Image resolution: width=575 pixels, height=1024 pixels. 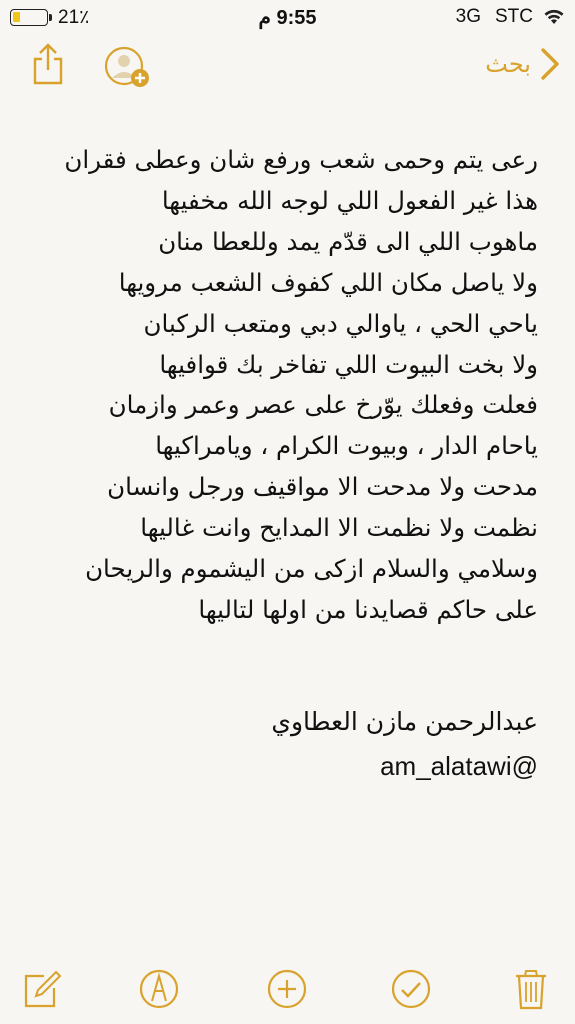 I want to click on checklist-button, so click(x=411, y=989).